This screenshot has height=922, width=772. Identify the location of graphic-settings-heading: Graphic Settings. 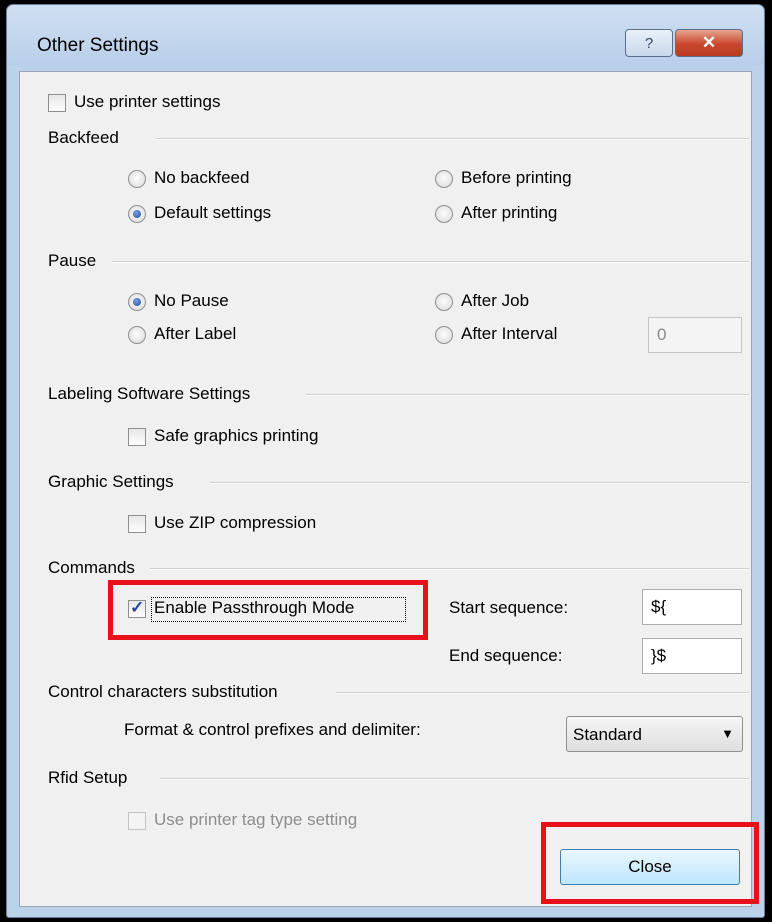
(111, 481).